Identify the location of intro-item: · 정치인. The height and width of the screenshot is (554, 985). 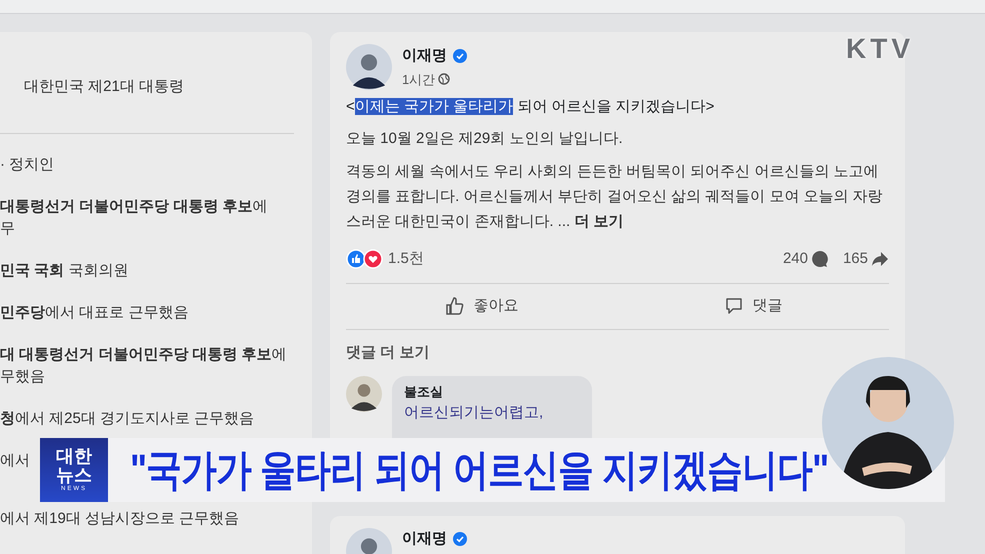
(27, 164).